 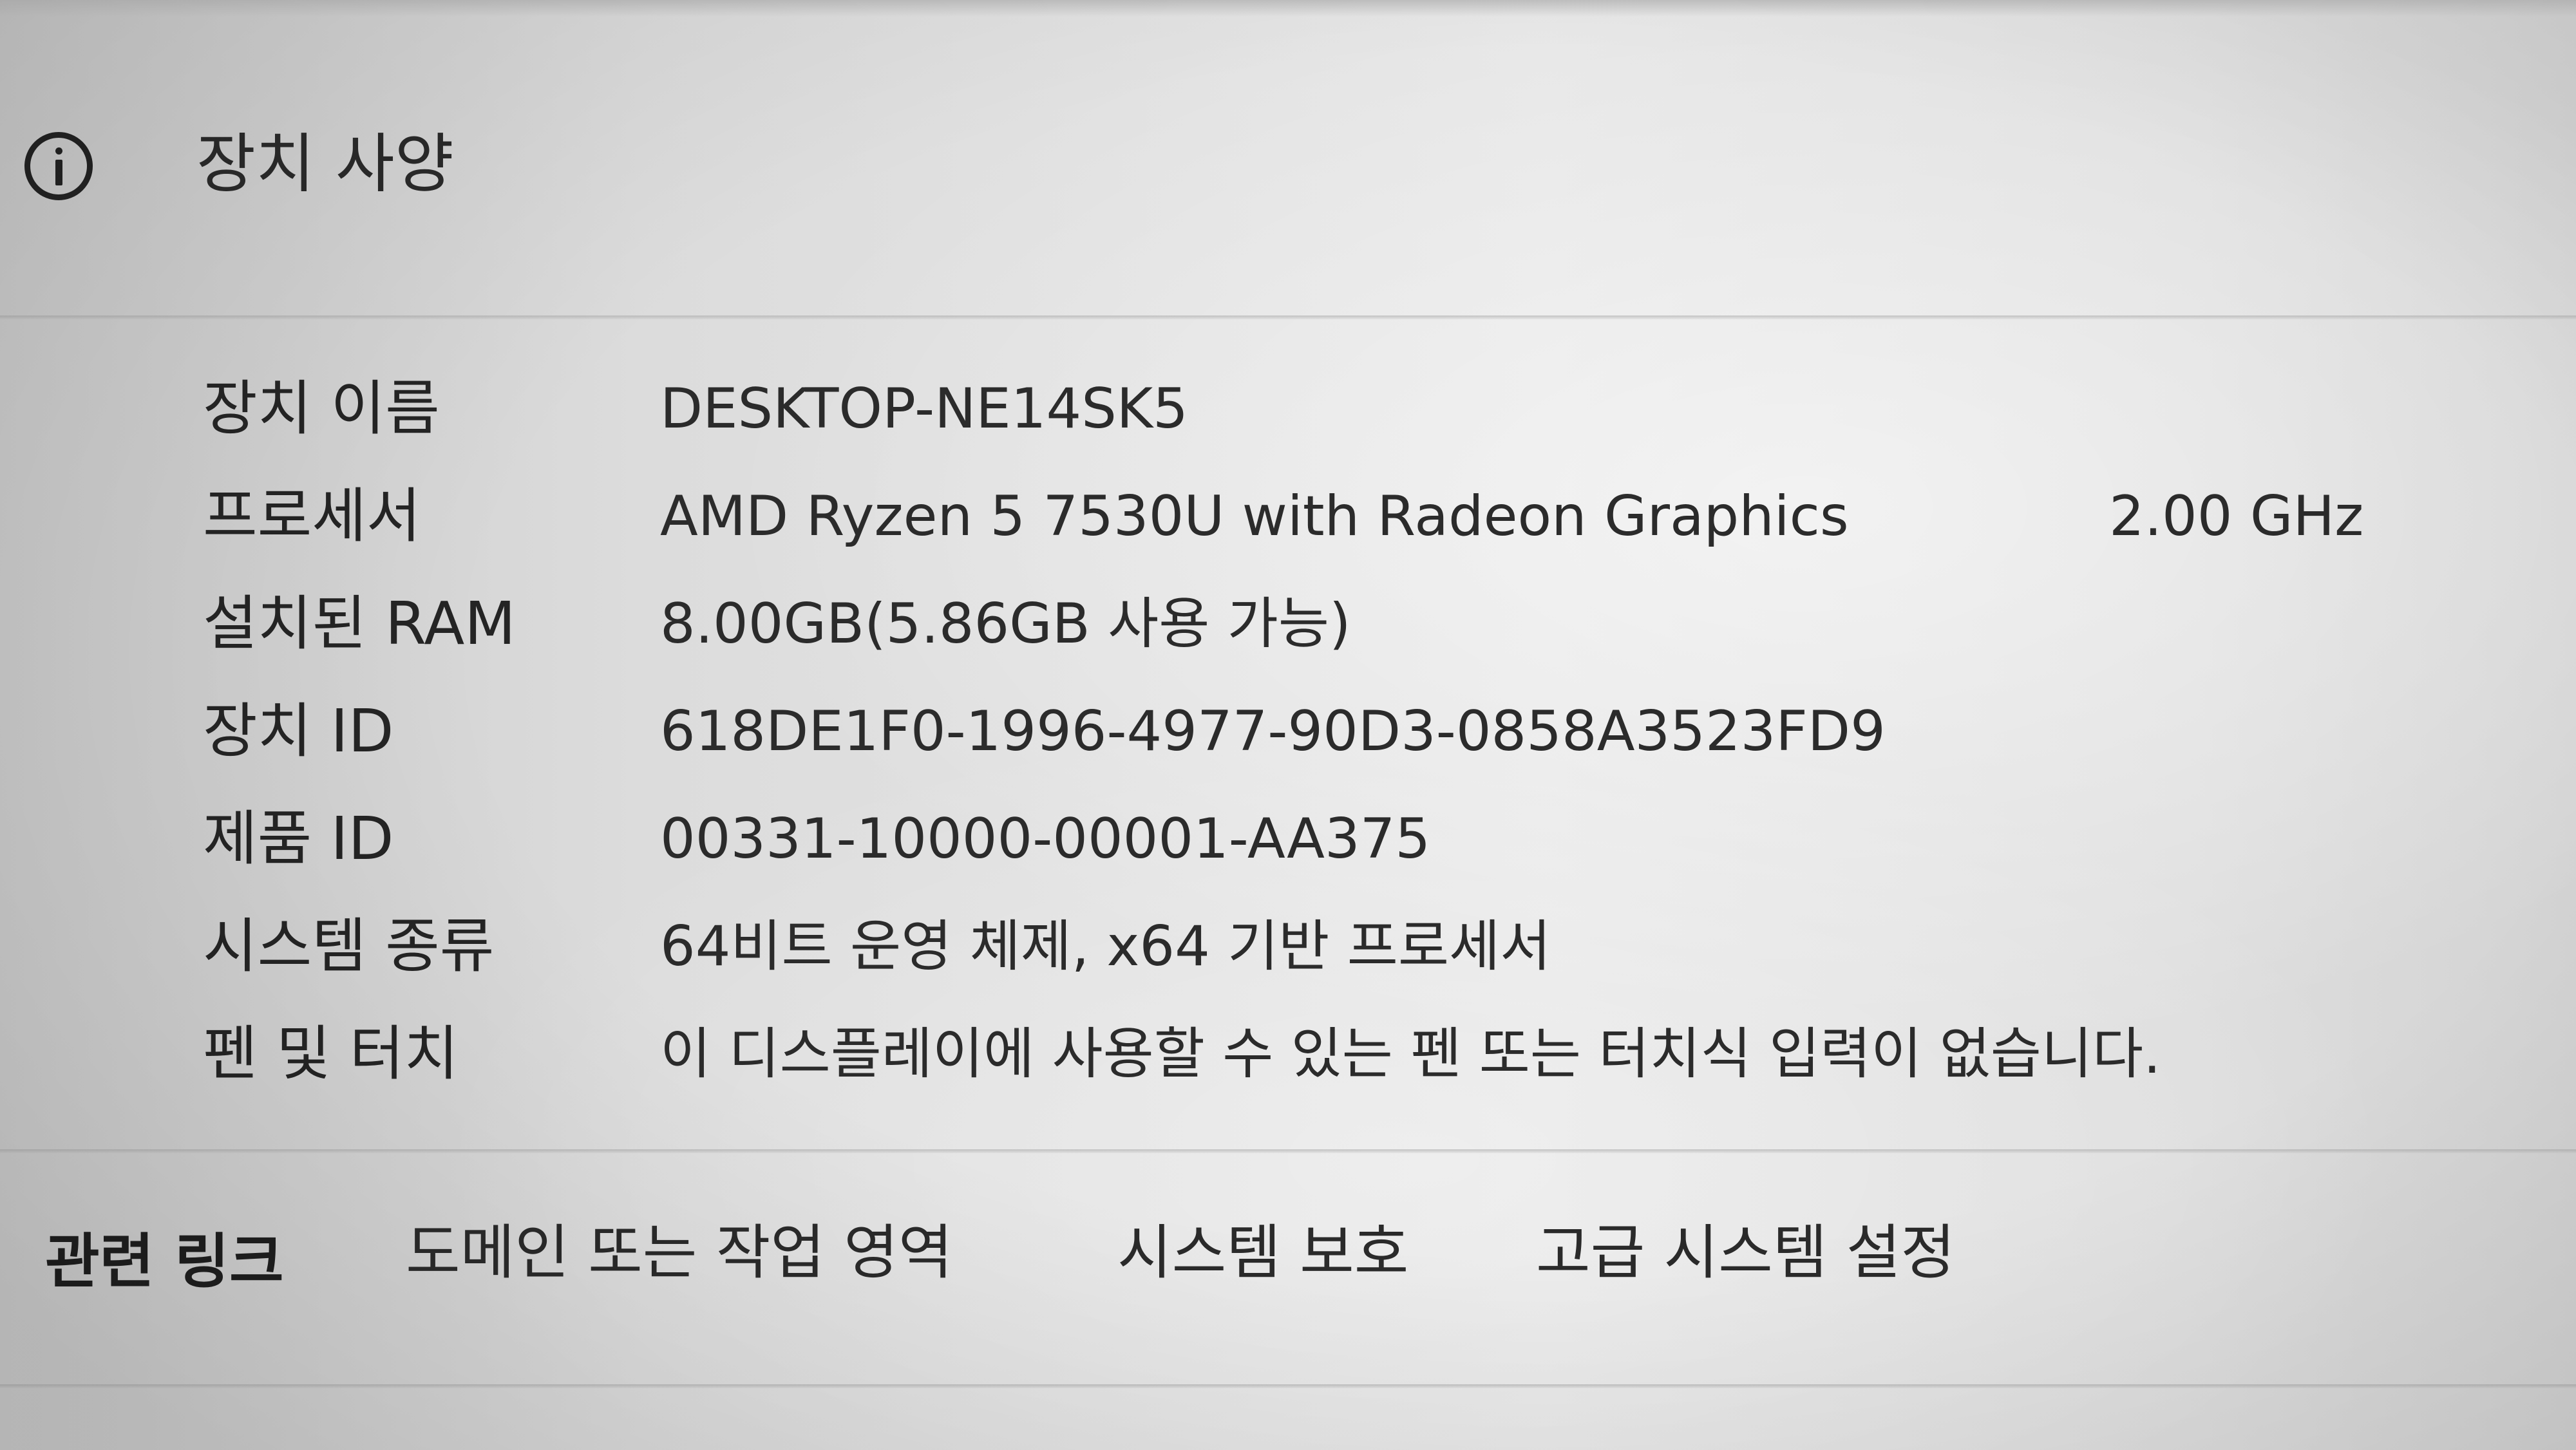 I want to click on spec-label: 설치된 RAM, so click(x=359, y=623).